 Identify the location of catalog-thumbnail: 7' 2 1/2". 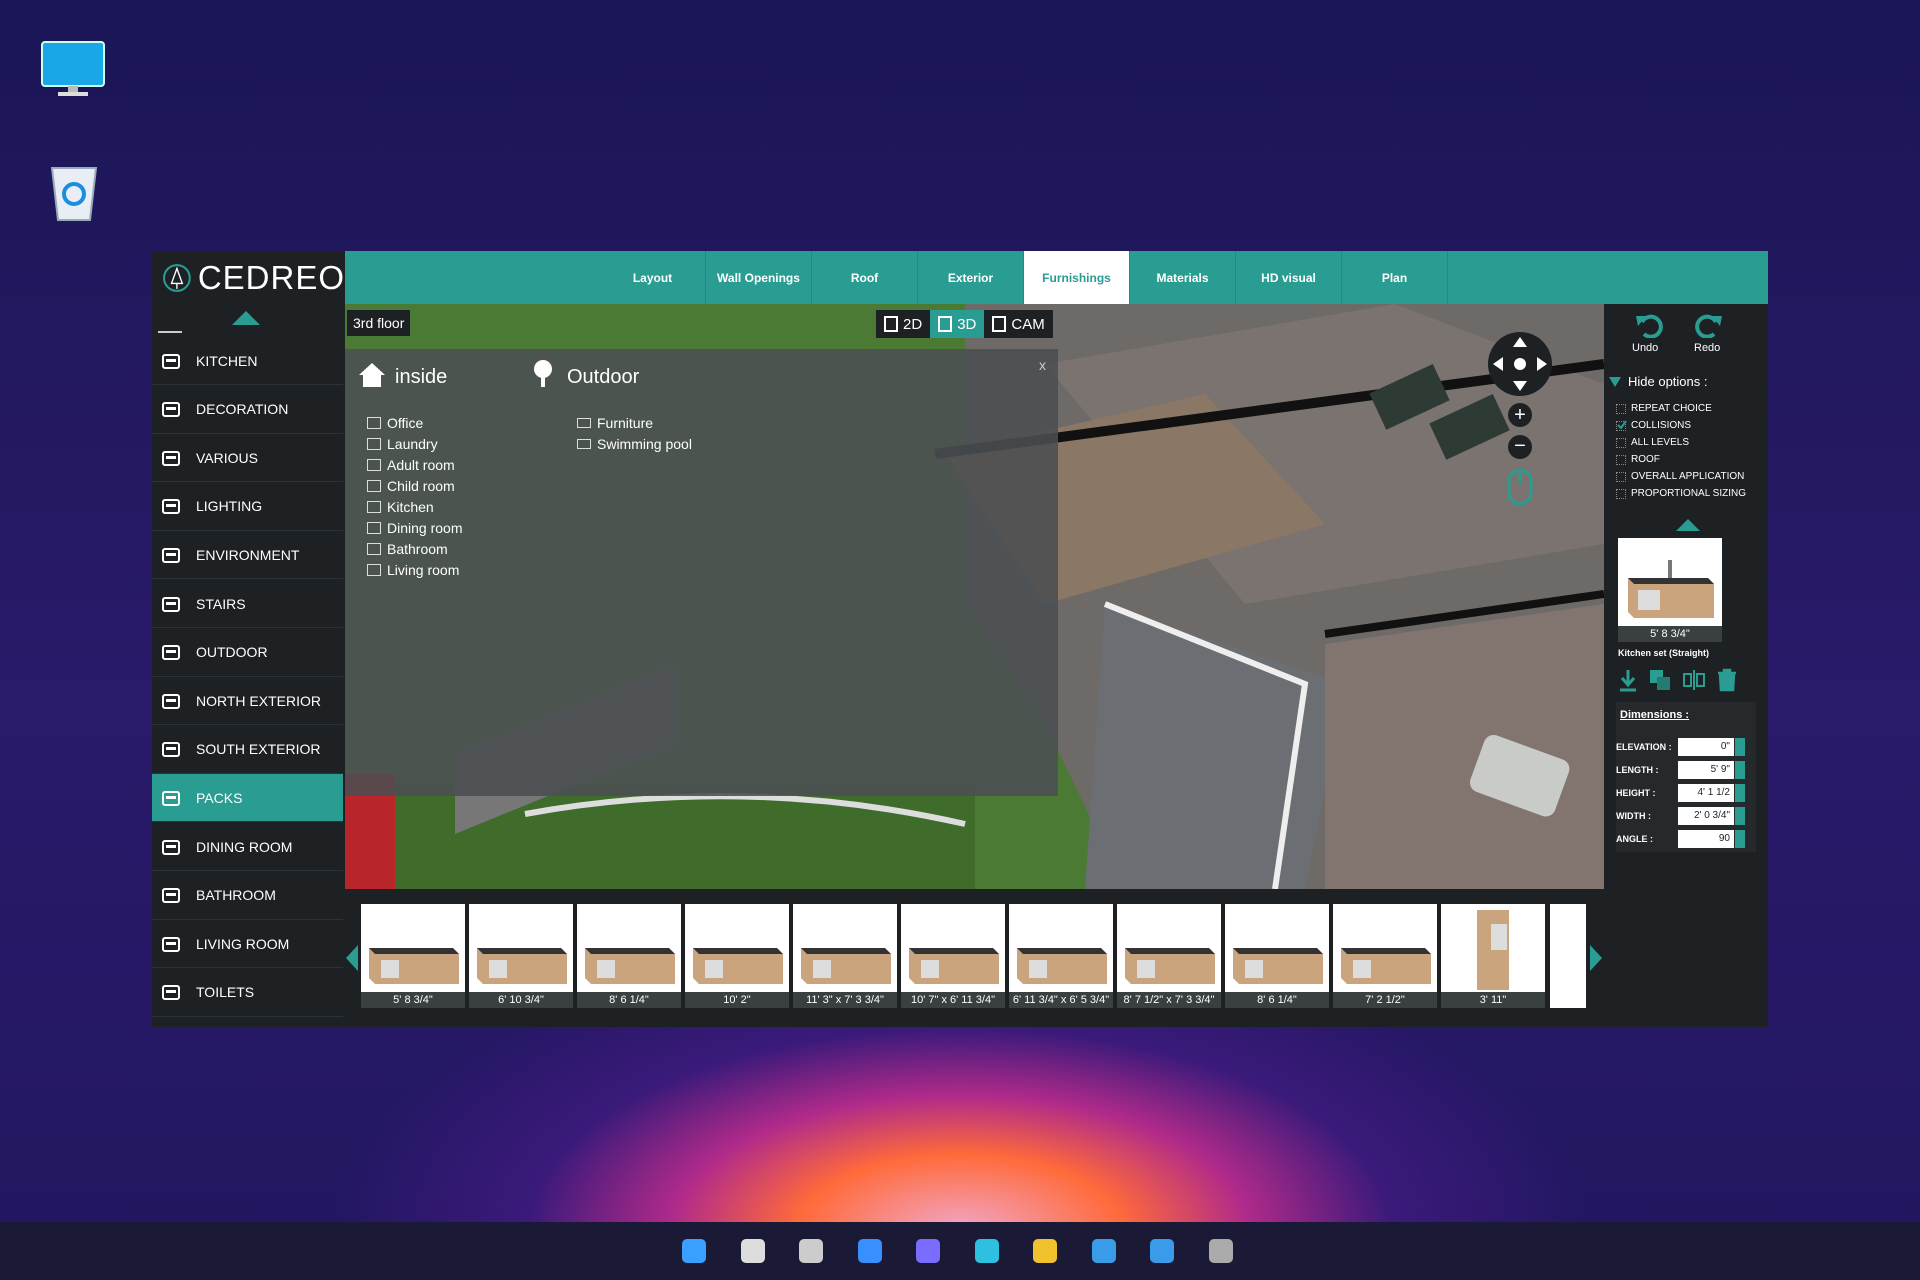
(1385, 956).